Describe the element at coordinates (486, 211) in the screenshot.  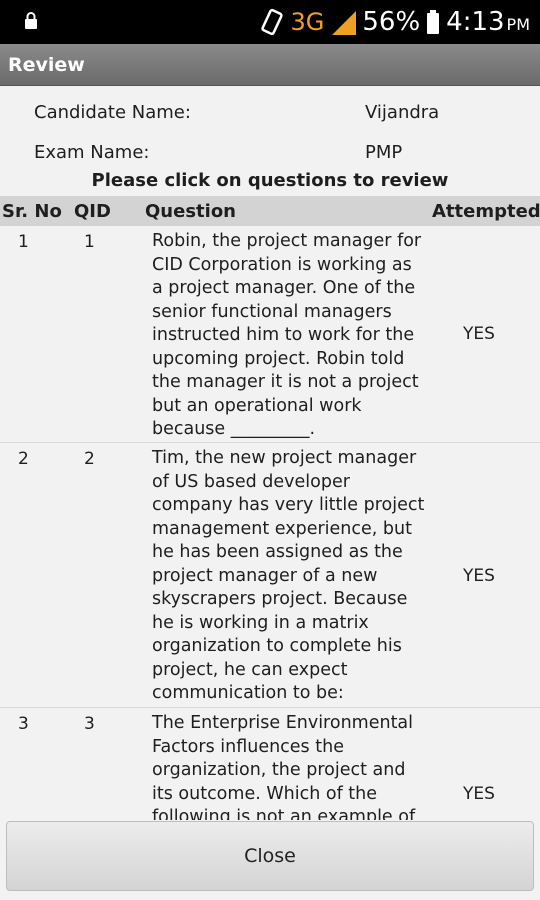
I see `header-attempted: Attempted` at that location.